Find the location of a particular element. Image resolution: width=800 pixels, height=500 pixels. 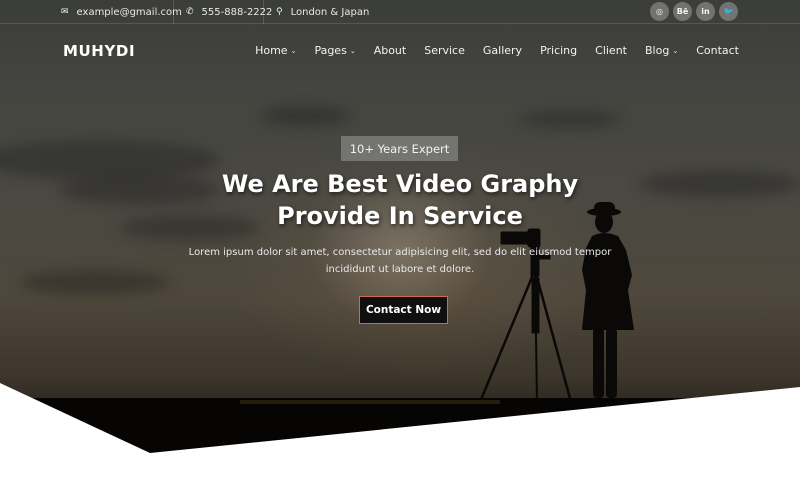

nav-item-client: Client is located at coordinates (611, 50).